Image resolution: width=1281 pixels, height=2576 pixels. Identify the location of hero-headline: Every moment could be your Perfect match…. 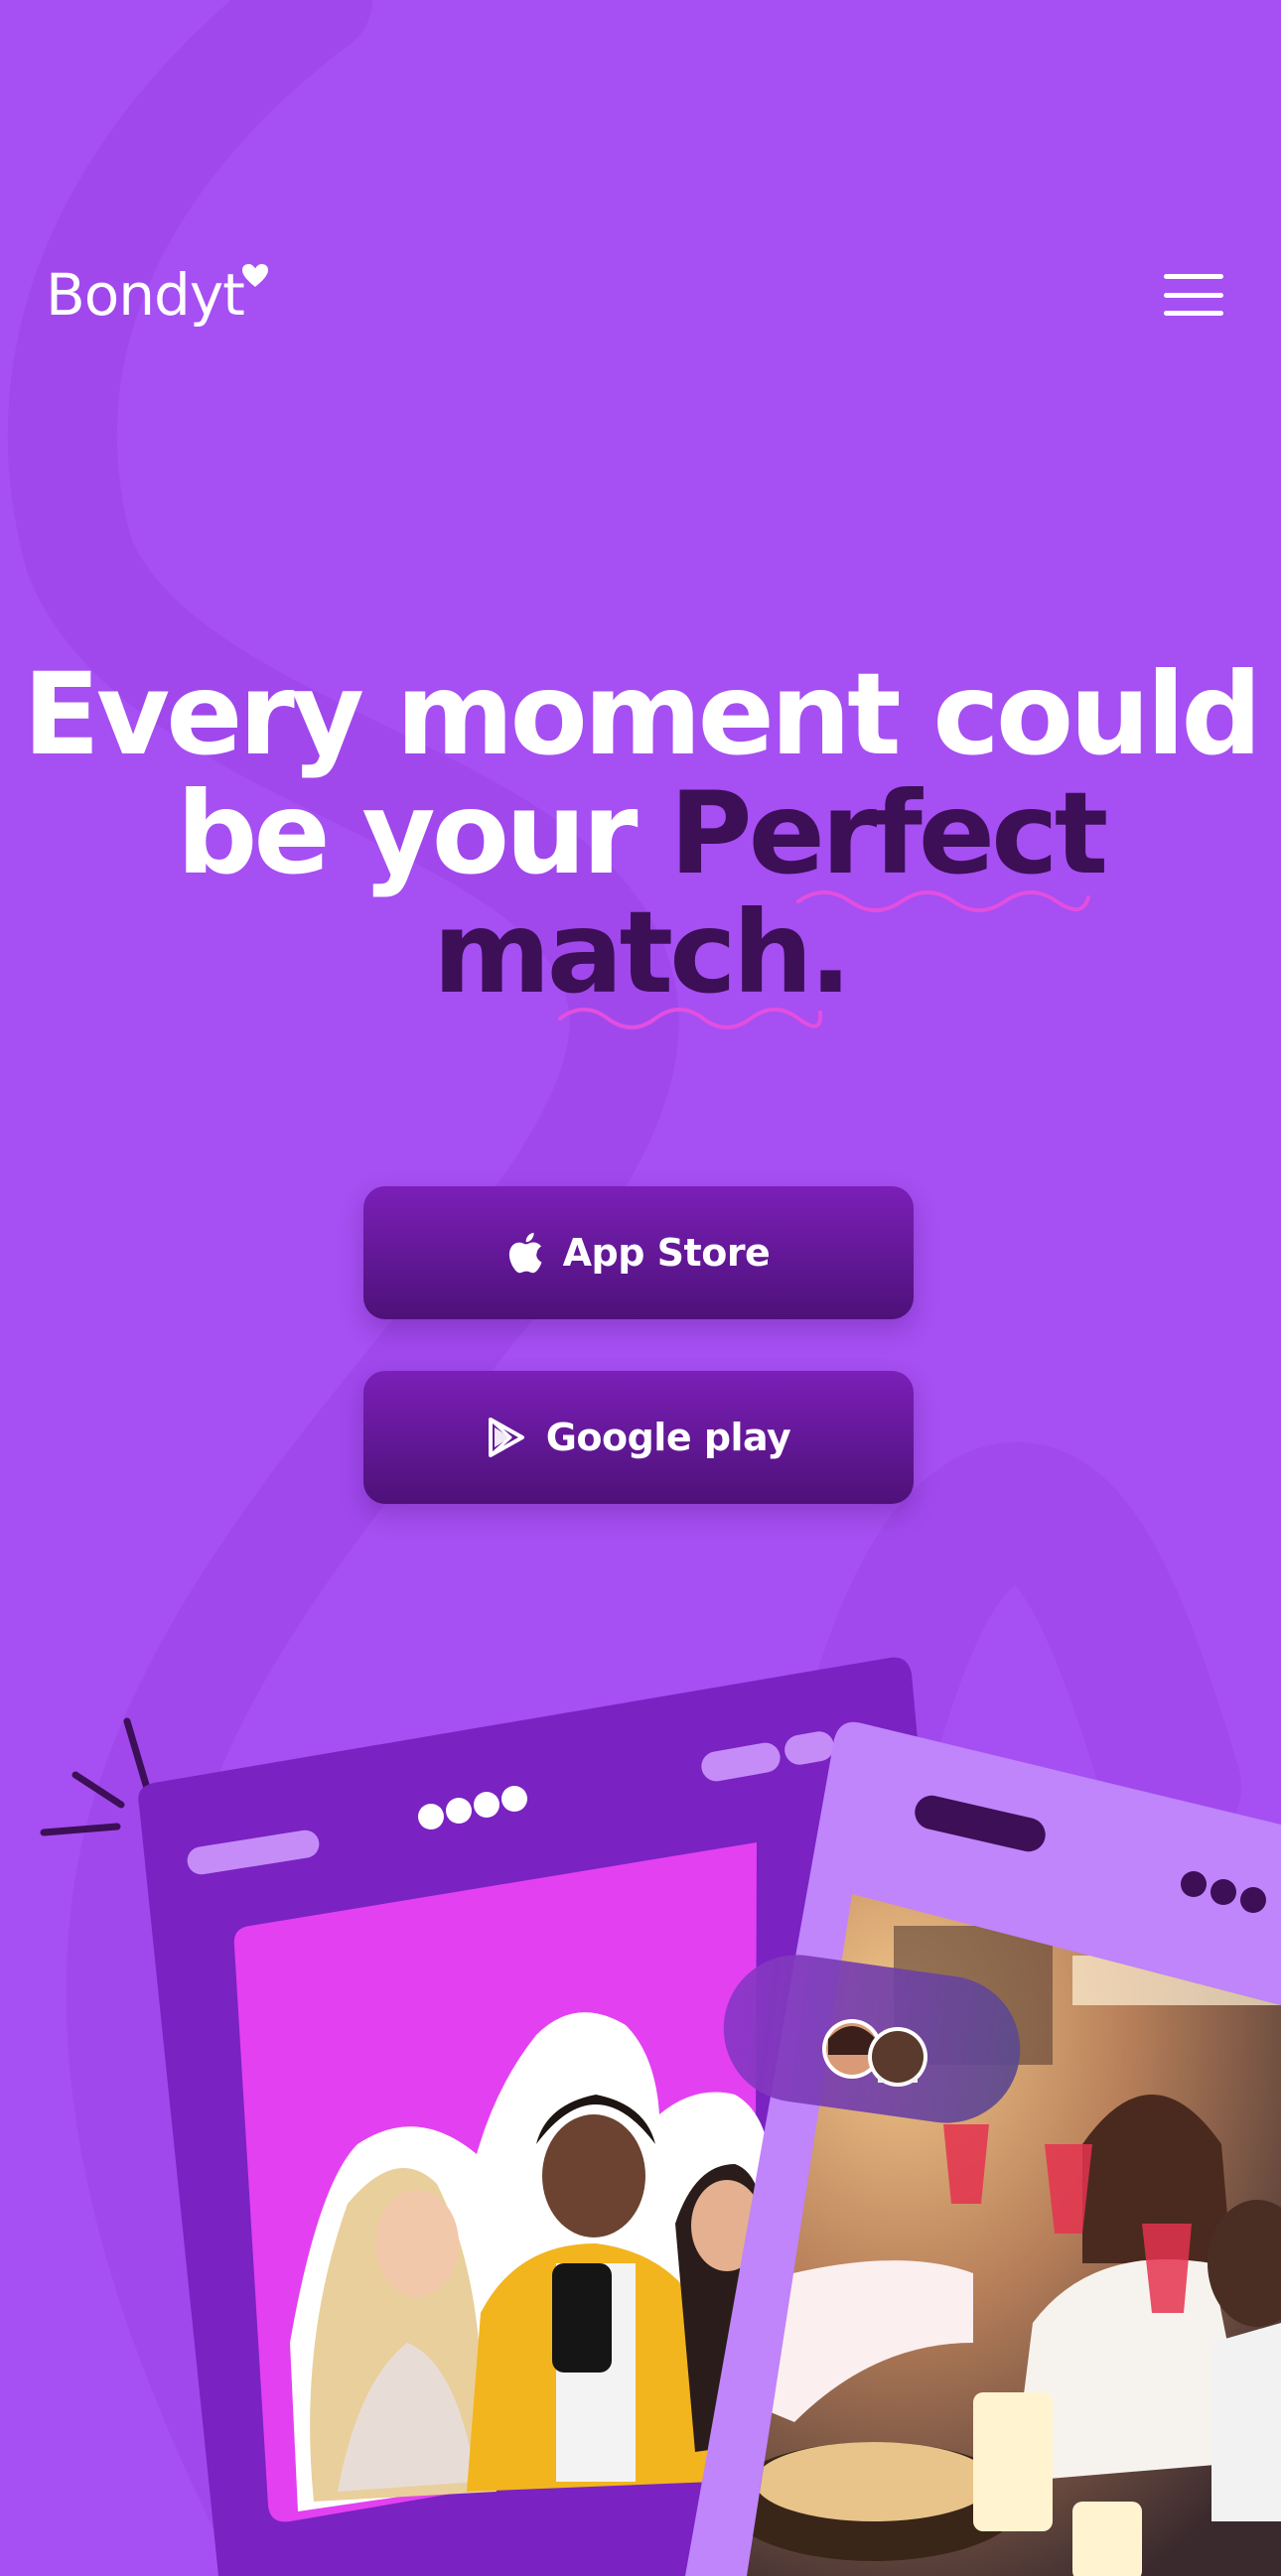
(640, 834).